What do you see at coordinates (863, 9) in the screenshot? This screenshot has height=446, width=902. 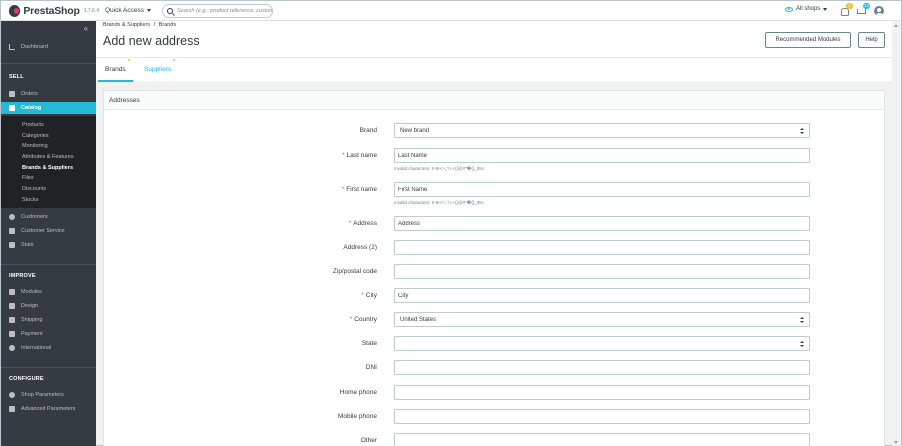 I see `cart-icon: 12` at bounding box center [863, 9].